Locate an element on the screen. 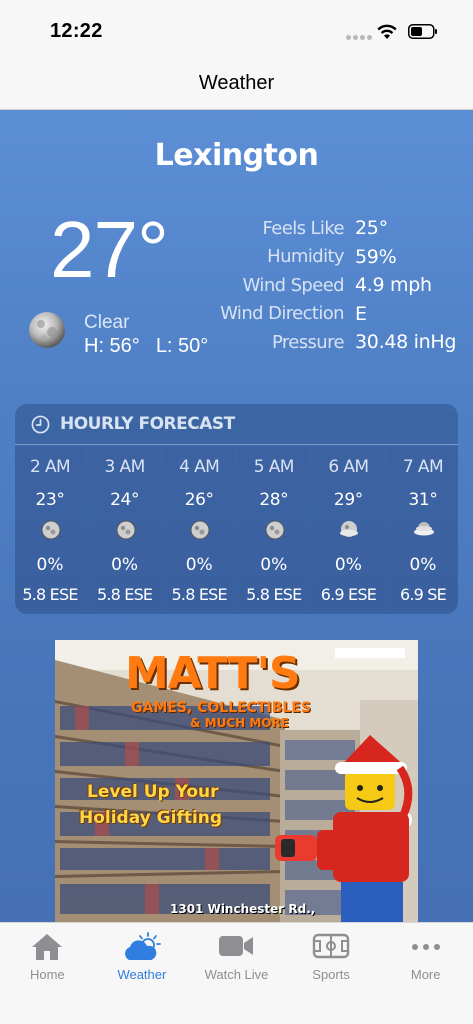  tab-label: Sports is located at coordinates (331, 974).